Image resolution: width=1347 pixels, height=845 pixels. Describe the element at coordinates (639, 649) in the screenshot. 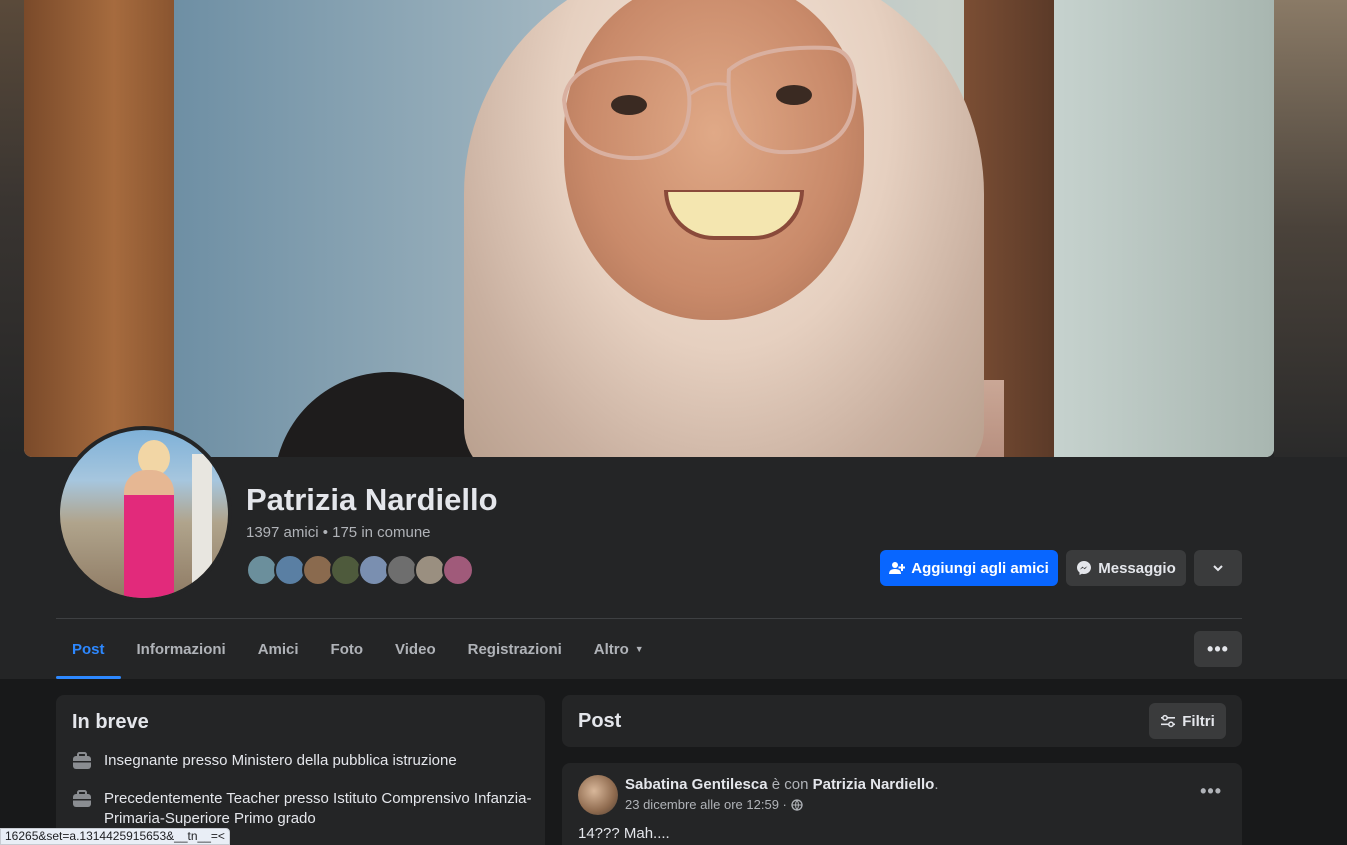

I see `caret-down-icon: ▼` at that location.